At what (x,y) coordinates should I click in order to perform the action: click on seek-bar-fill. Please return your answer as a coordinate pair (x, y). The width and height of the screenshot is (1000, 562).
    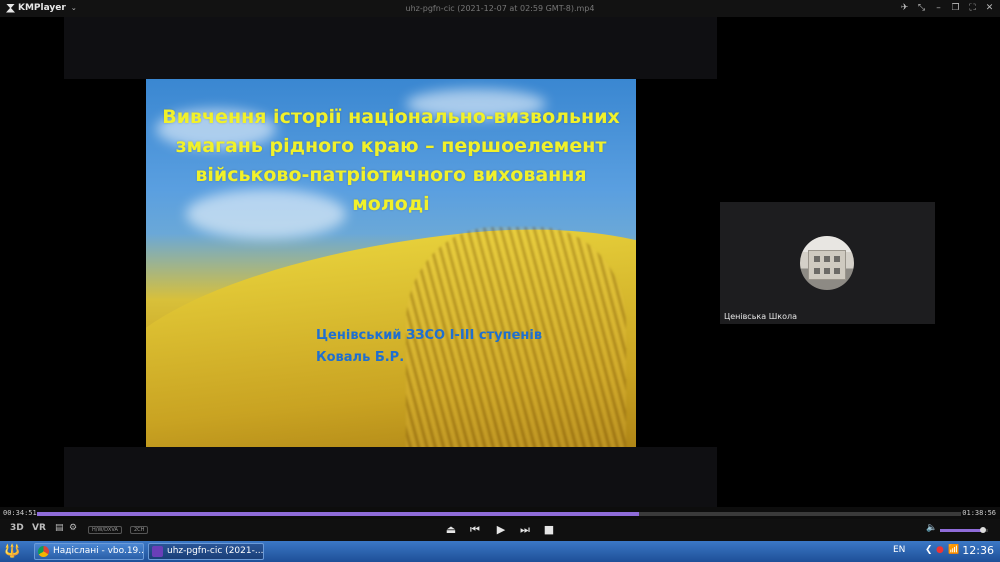
    Looking at the image, I should click on (338, 514).